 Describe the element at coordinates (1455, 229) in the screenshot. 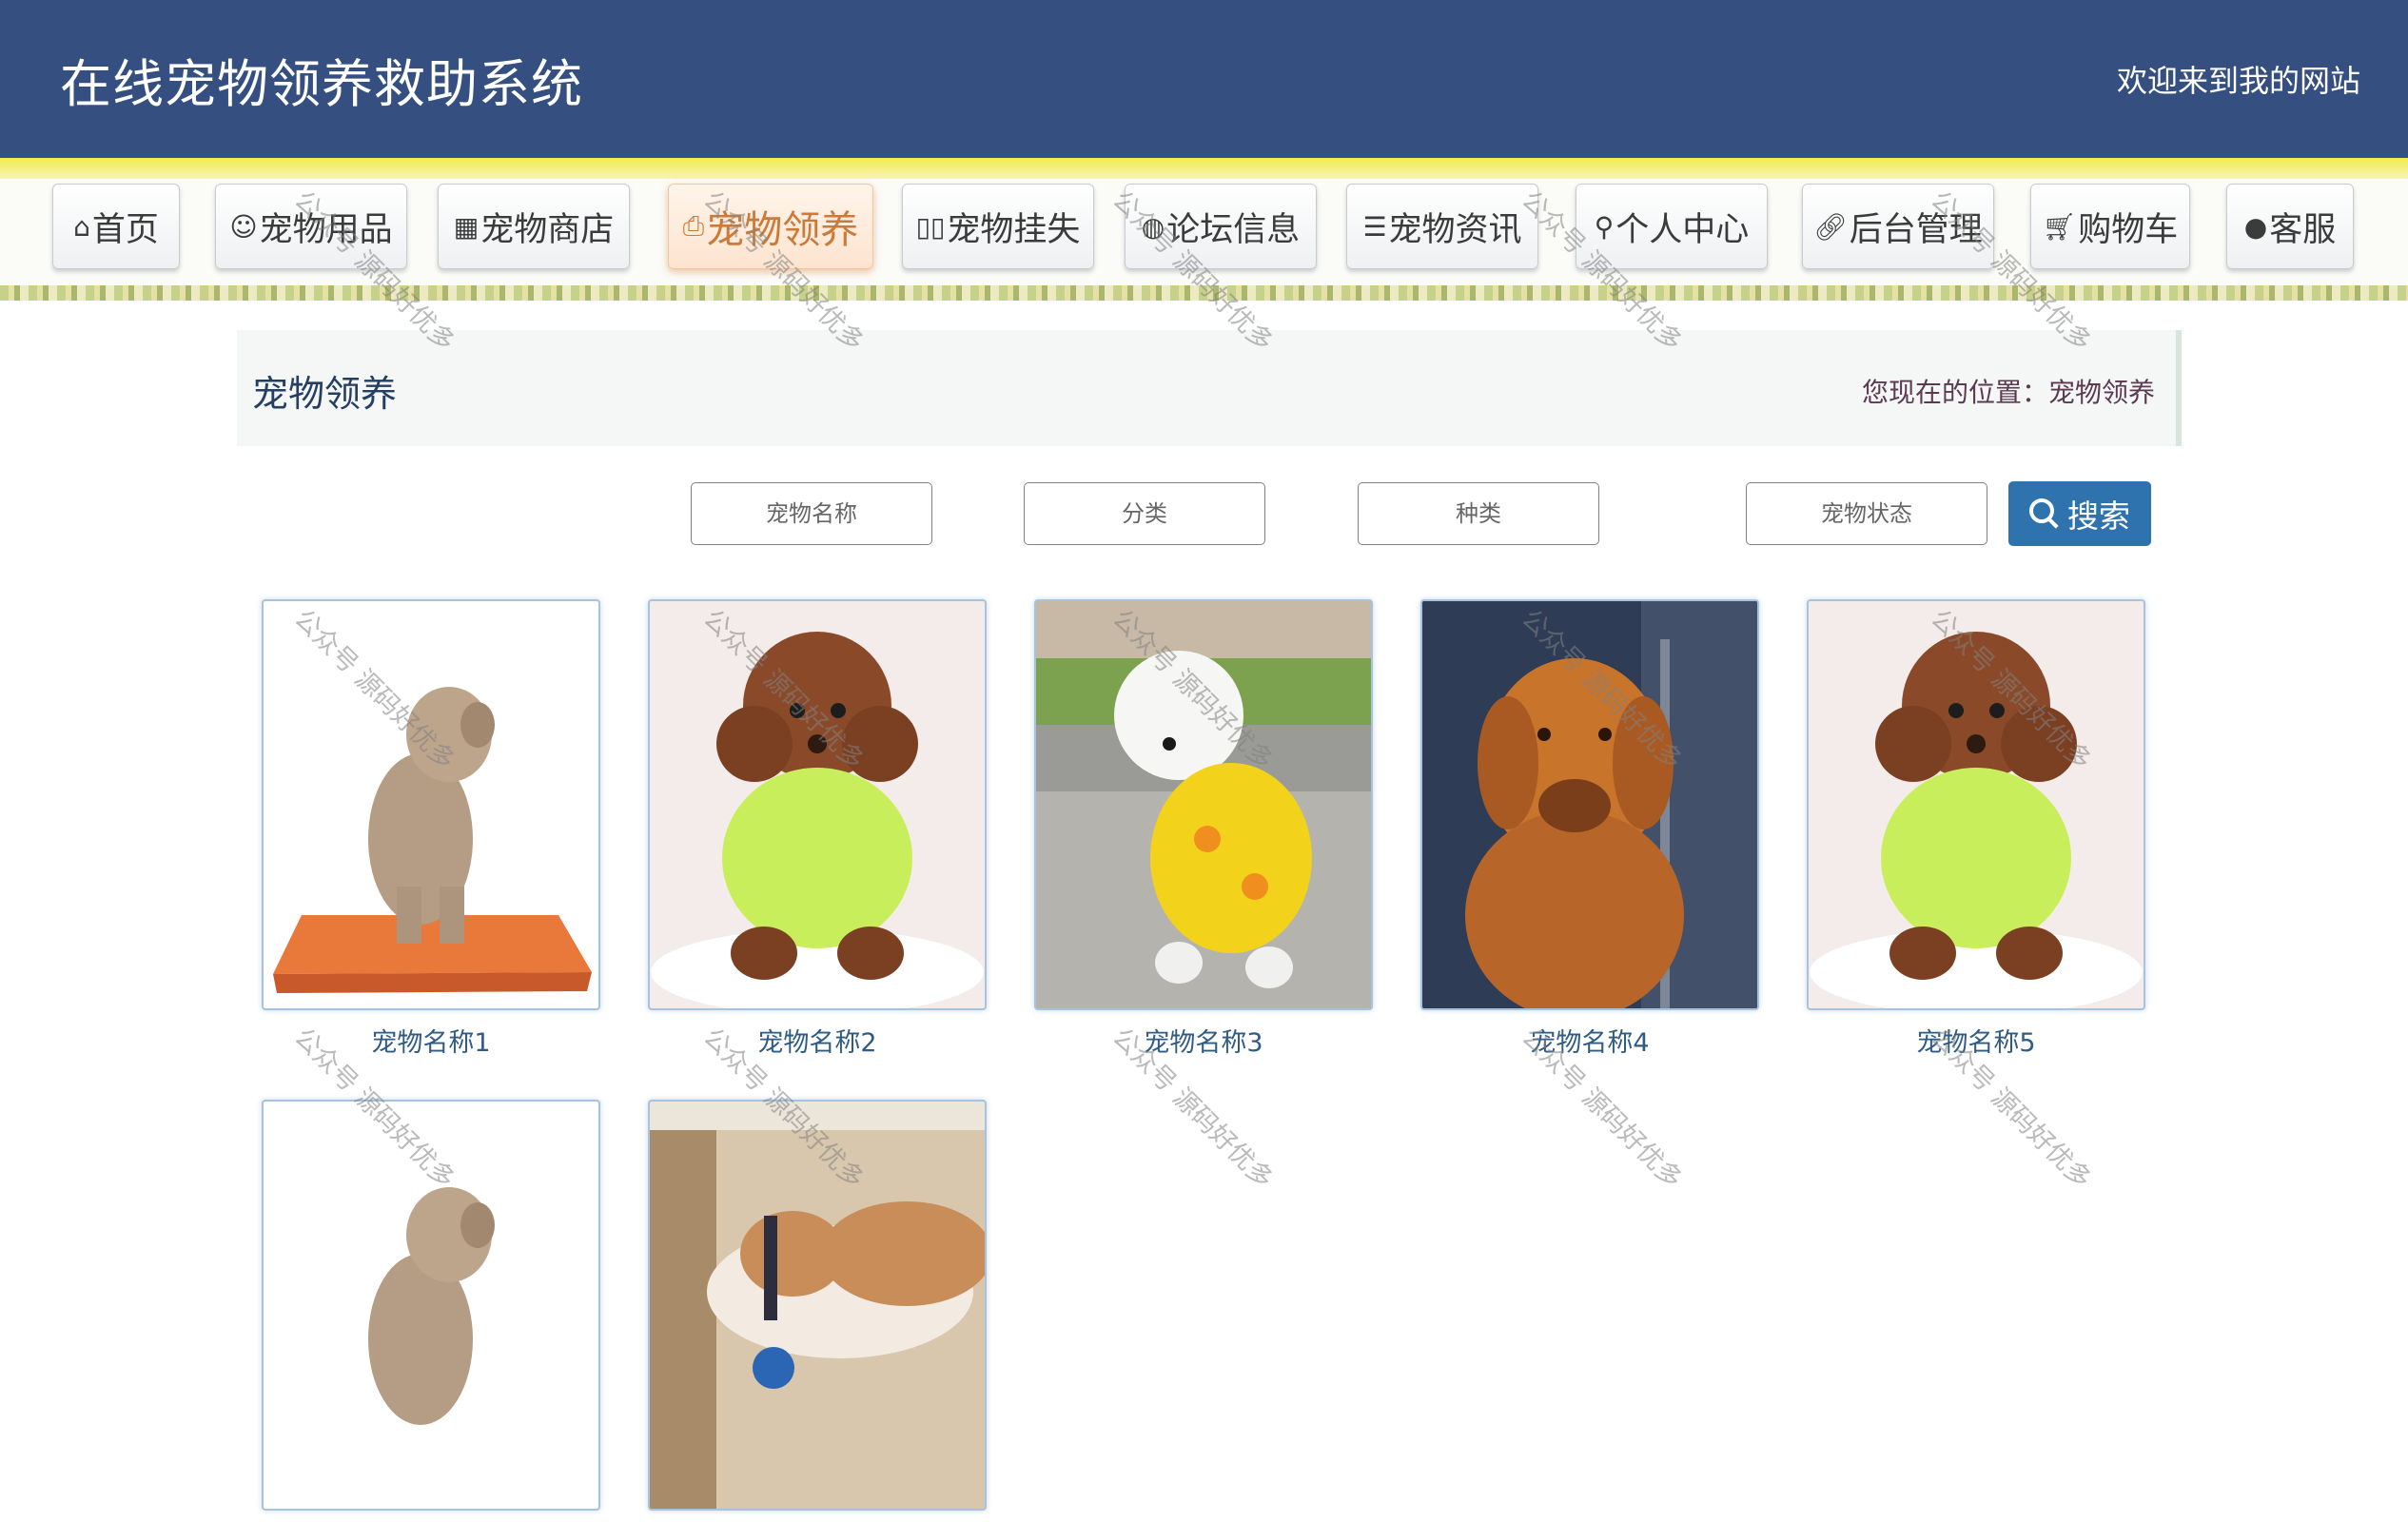

I see `nav-label: 宠物资讯` at that location.